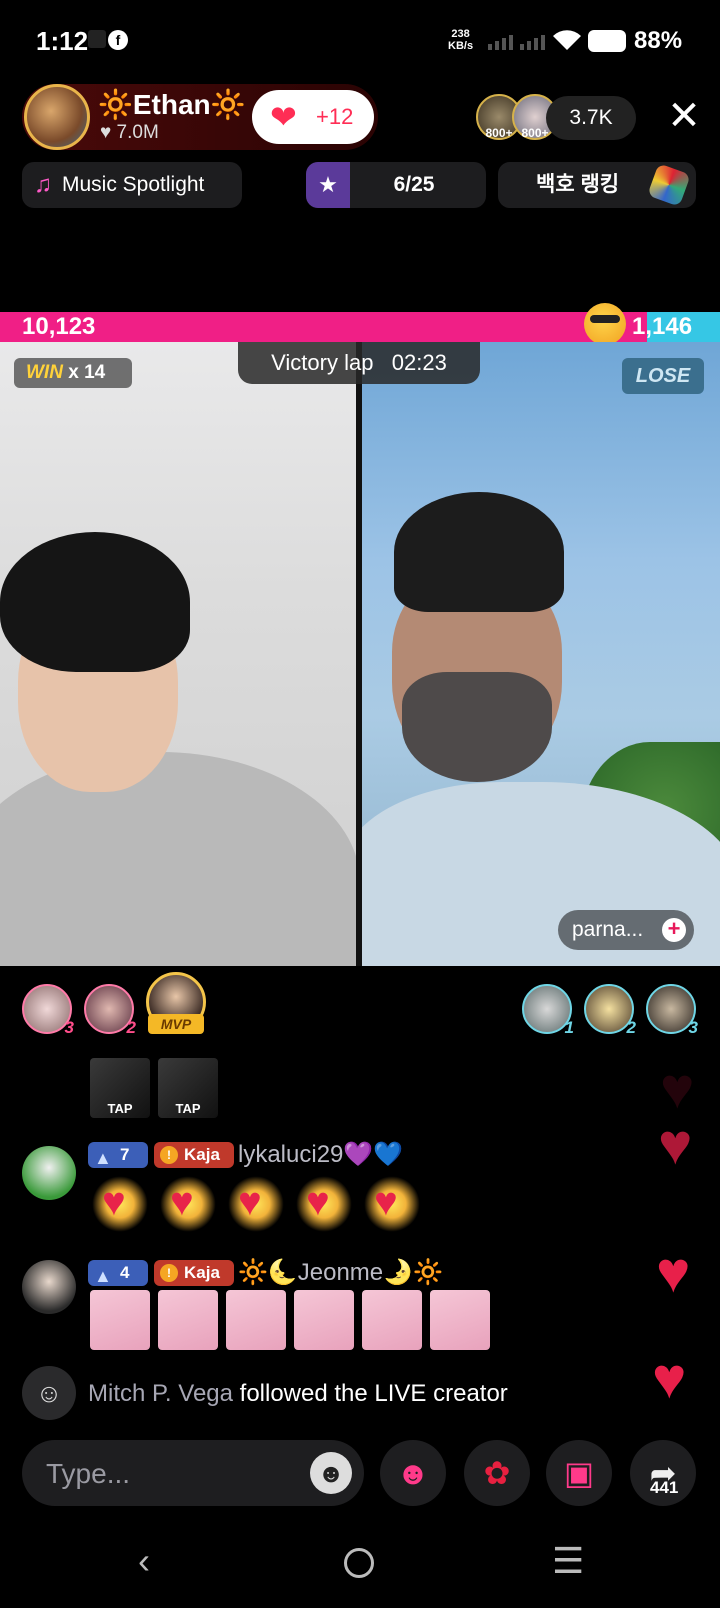  What do you see at coordinates (664, 1487) in the screenshot?
I see `share-count: 441` at bounding box center [664, 1487].